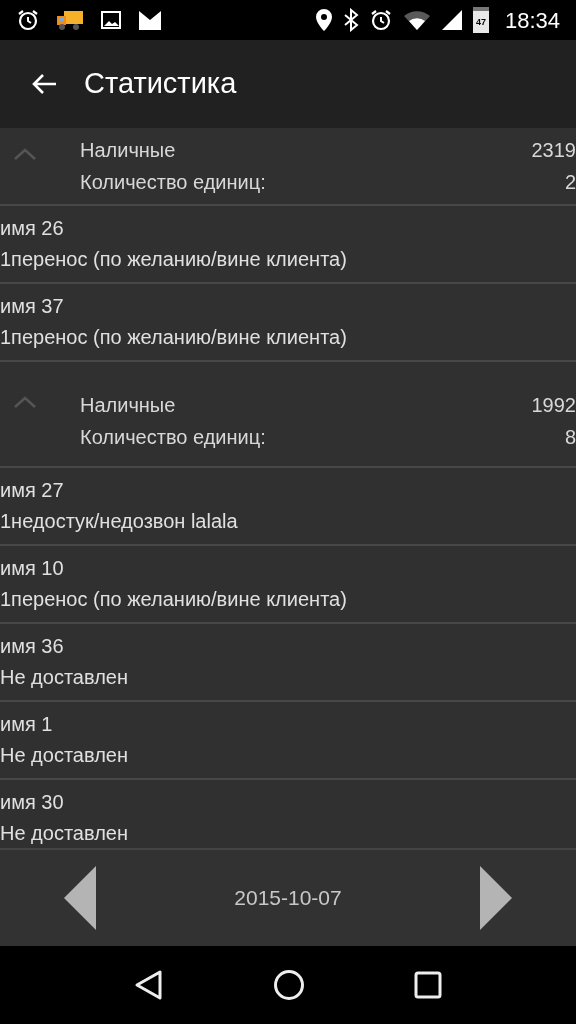  I want to click on wifi-icon, so click(416, 20).